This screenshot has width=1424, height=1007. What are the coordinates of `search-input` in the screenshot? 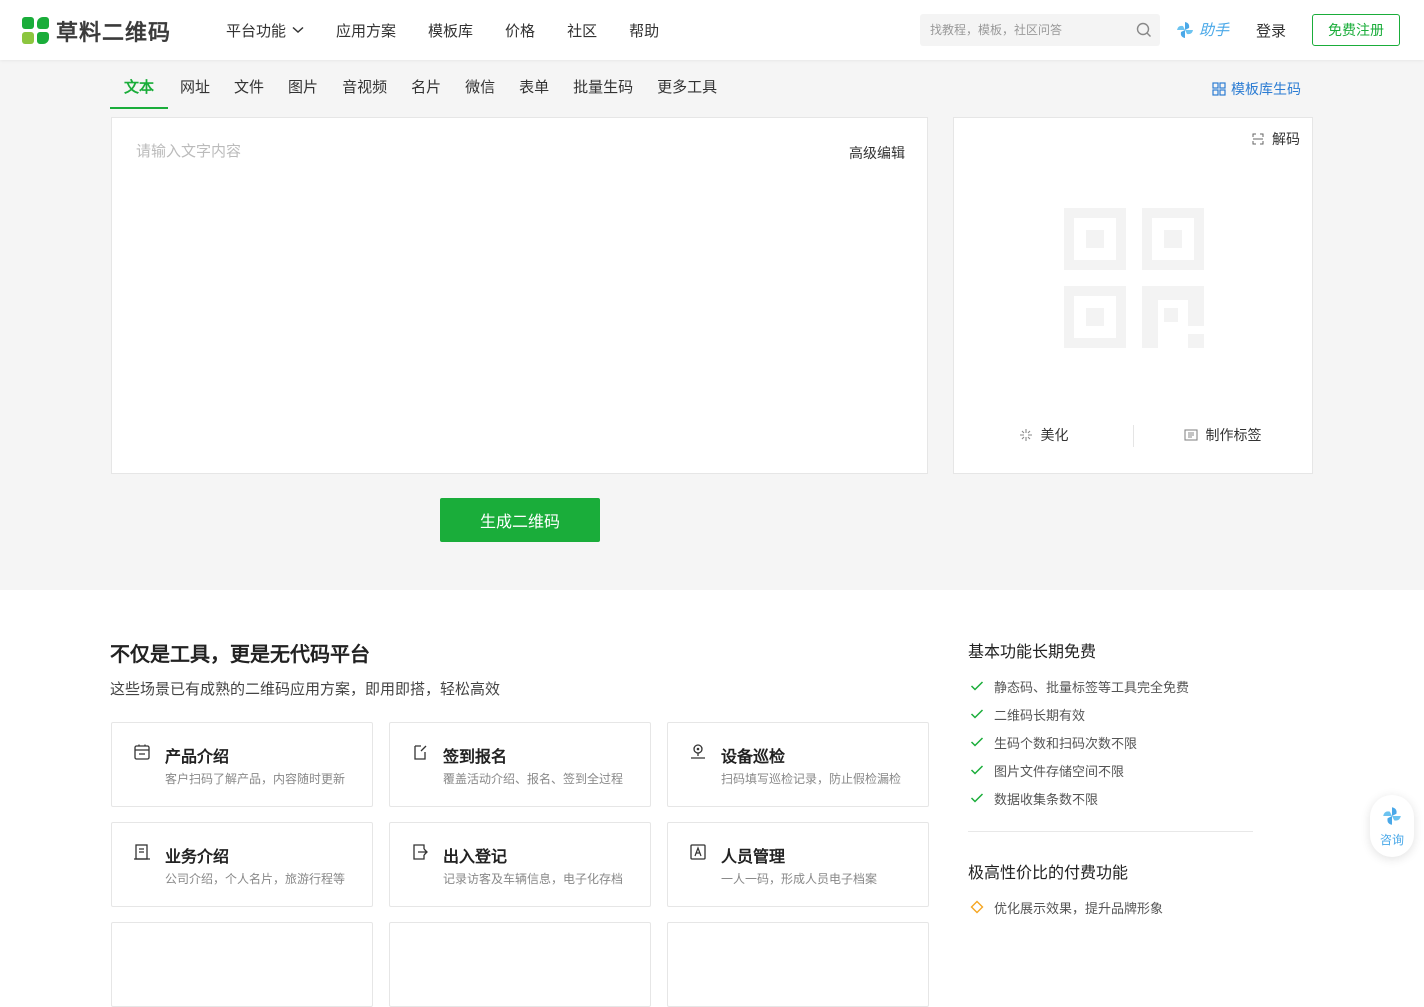 It's located at (1020, 30).